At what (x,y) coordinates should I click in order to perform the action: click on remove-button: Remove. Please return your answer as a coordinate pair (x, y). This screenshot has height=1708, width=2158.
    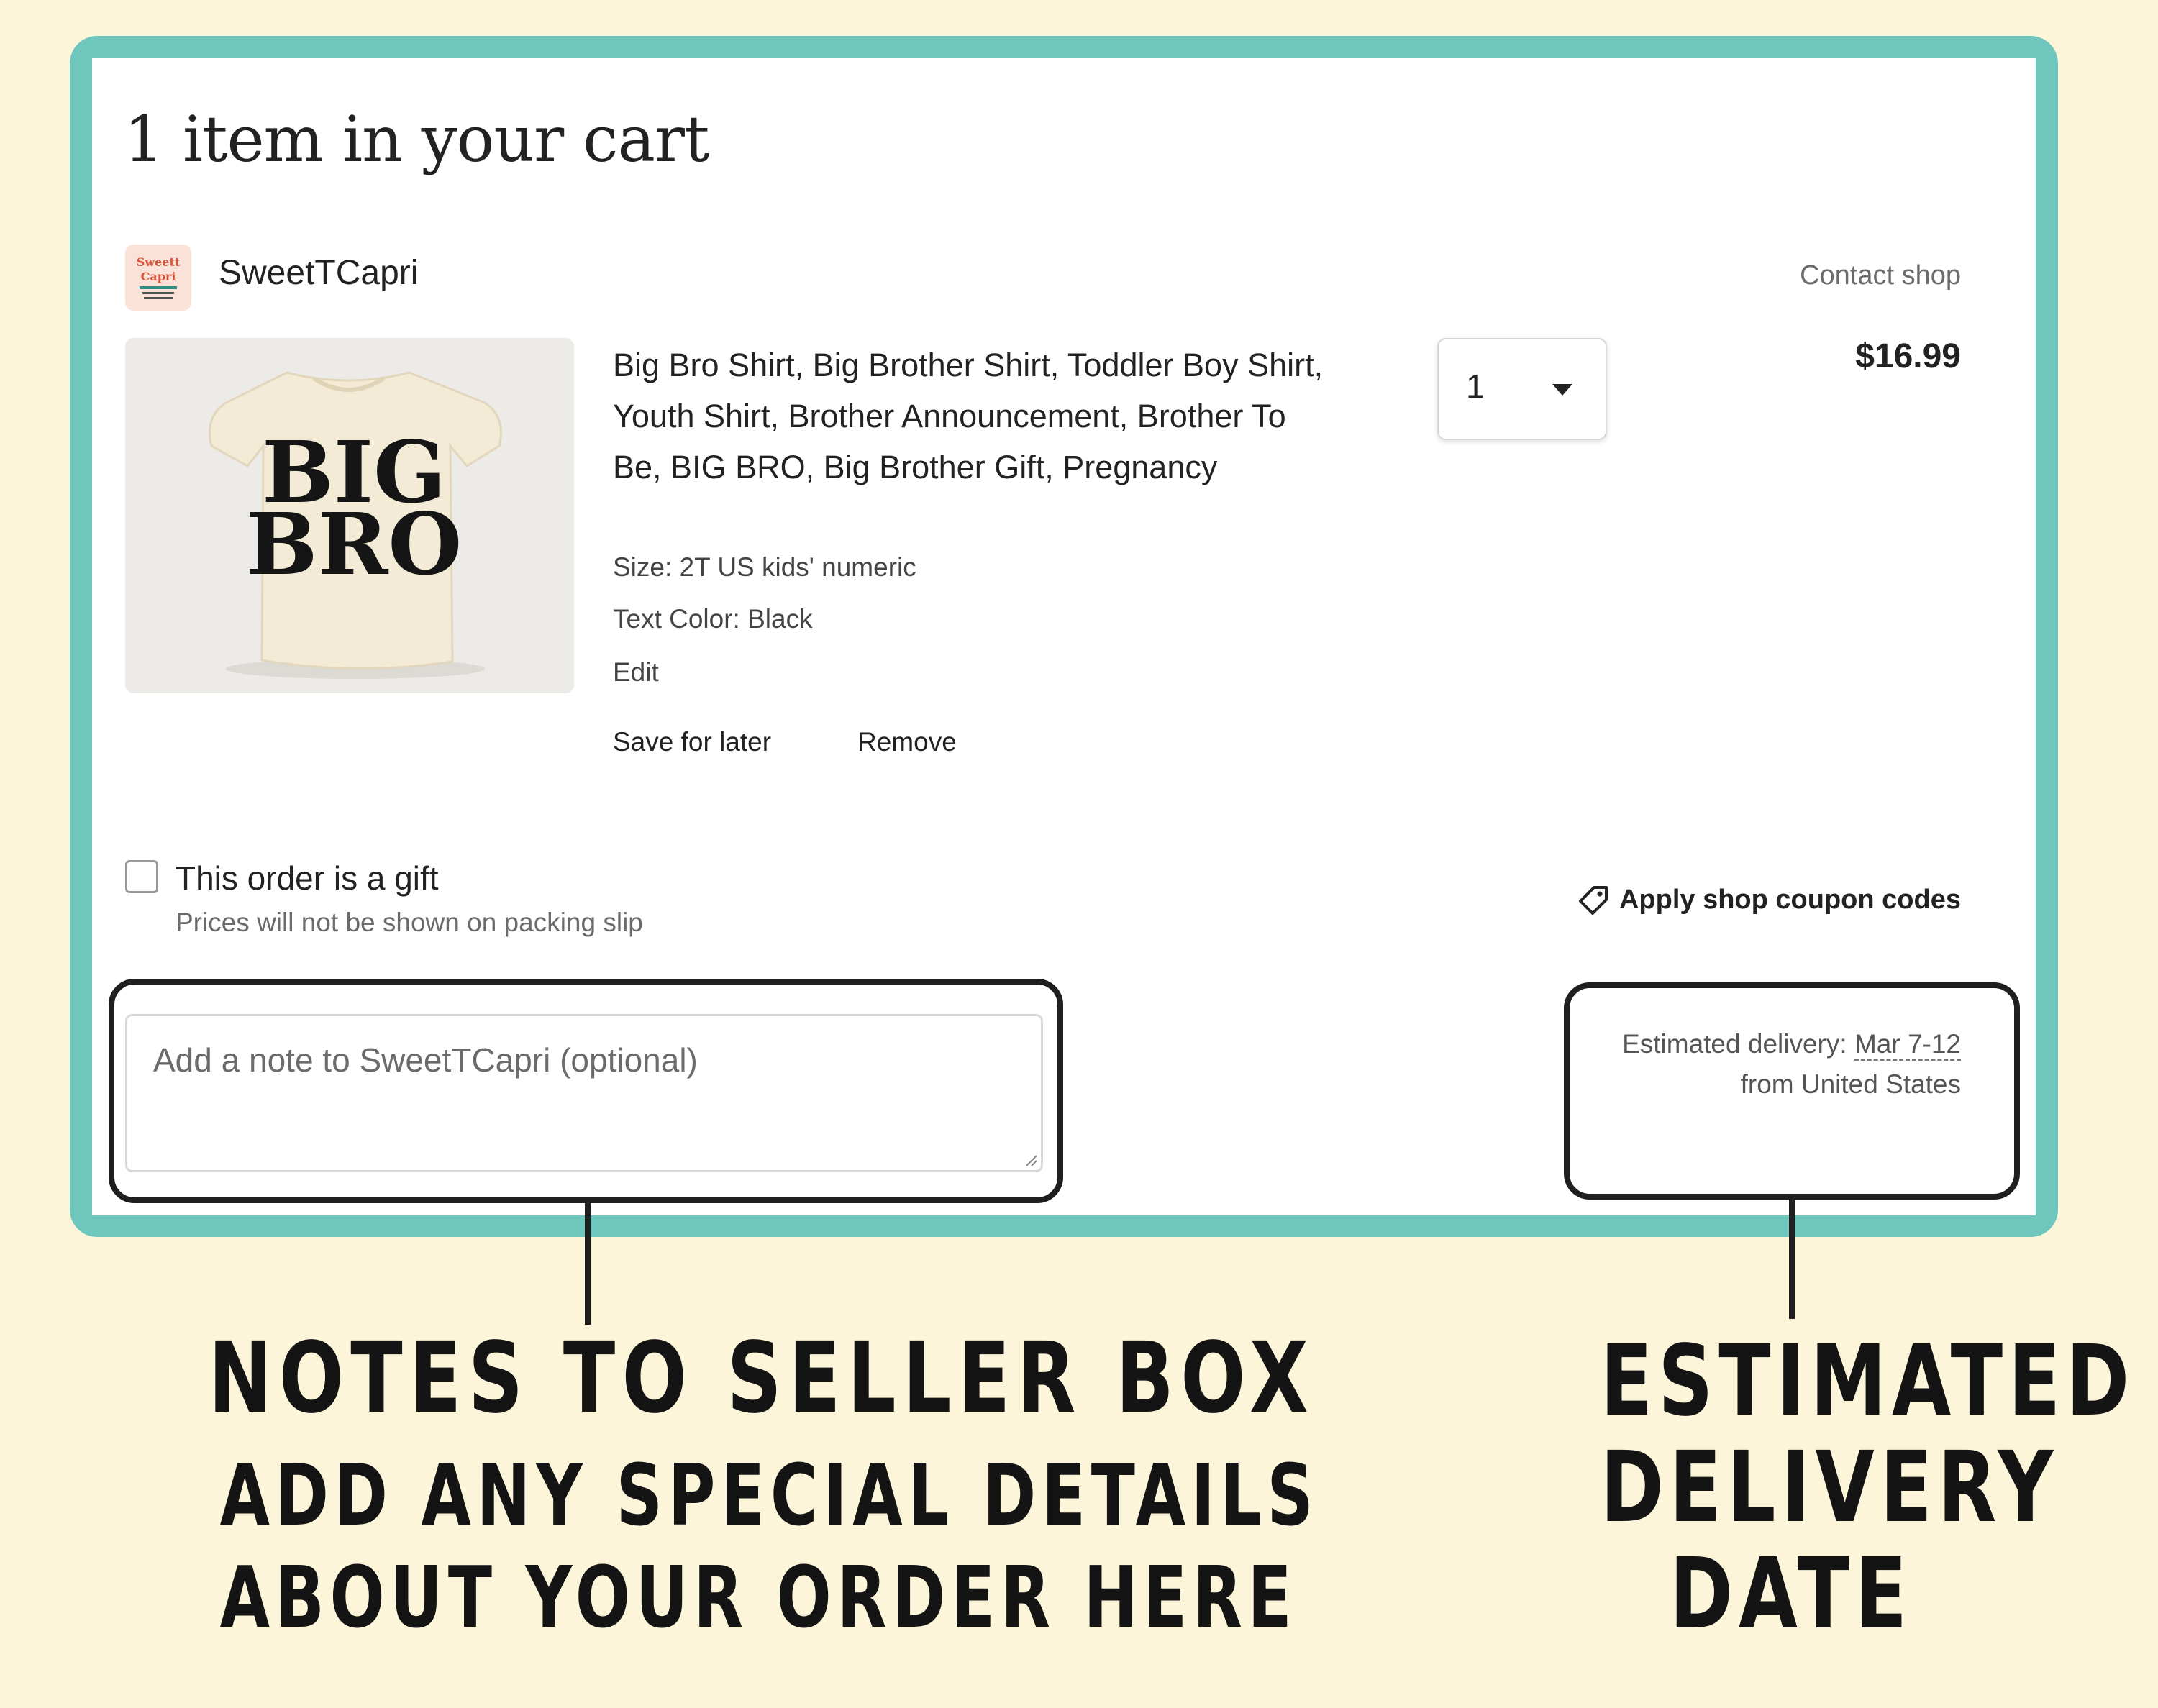
    Looking at the image, I should click on (907, 742).